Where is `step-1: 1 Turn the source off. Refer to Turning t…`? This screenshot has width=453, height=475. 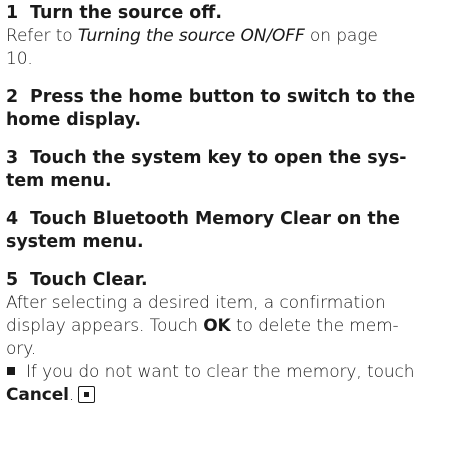
step-1: 1 Turn the source off. Refer to Turning t… is located at coordinates (227, 36).